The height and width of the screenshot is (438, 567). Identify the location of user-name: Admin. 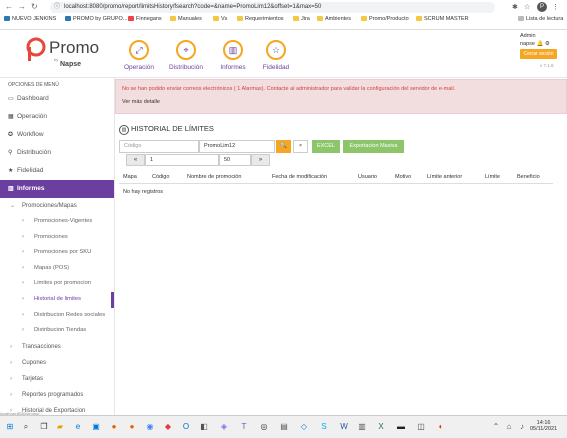
(528, 36).